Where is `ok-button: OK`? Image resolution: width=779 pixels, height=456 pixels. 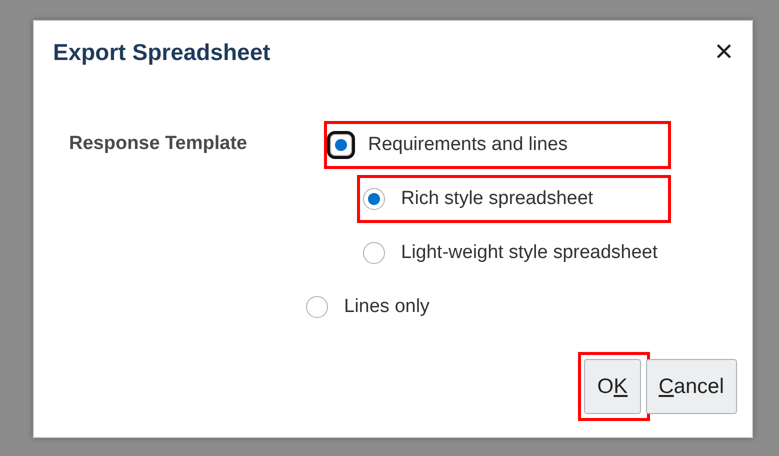 ok-button: OK is located at coordinates (612, 386).